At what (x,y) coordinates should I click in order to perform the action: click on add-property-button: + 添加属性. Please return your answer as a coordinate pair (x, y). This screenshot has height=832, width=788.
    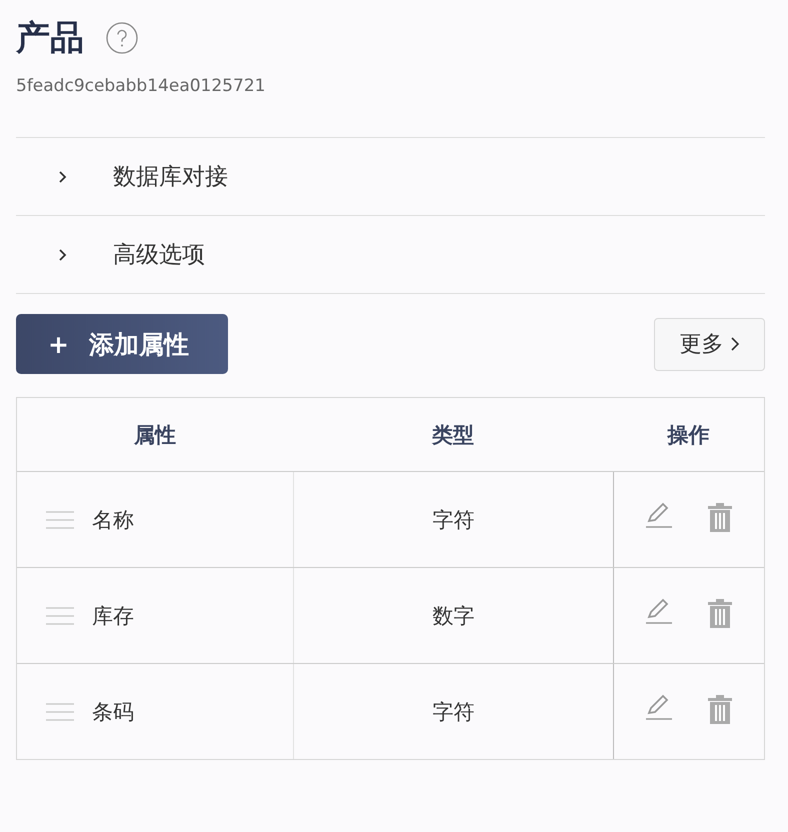
    Looking at the image, I should click on (122, 344).